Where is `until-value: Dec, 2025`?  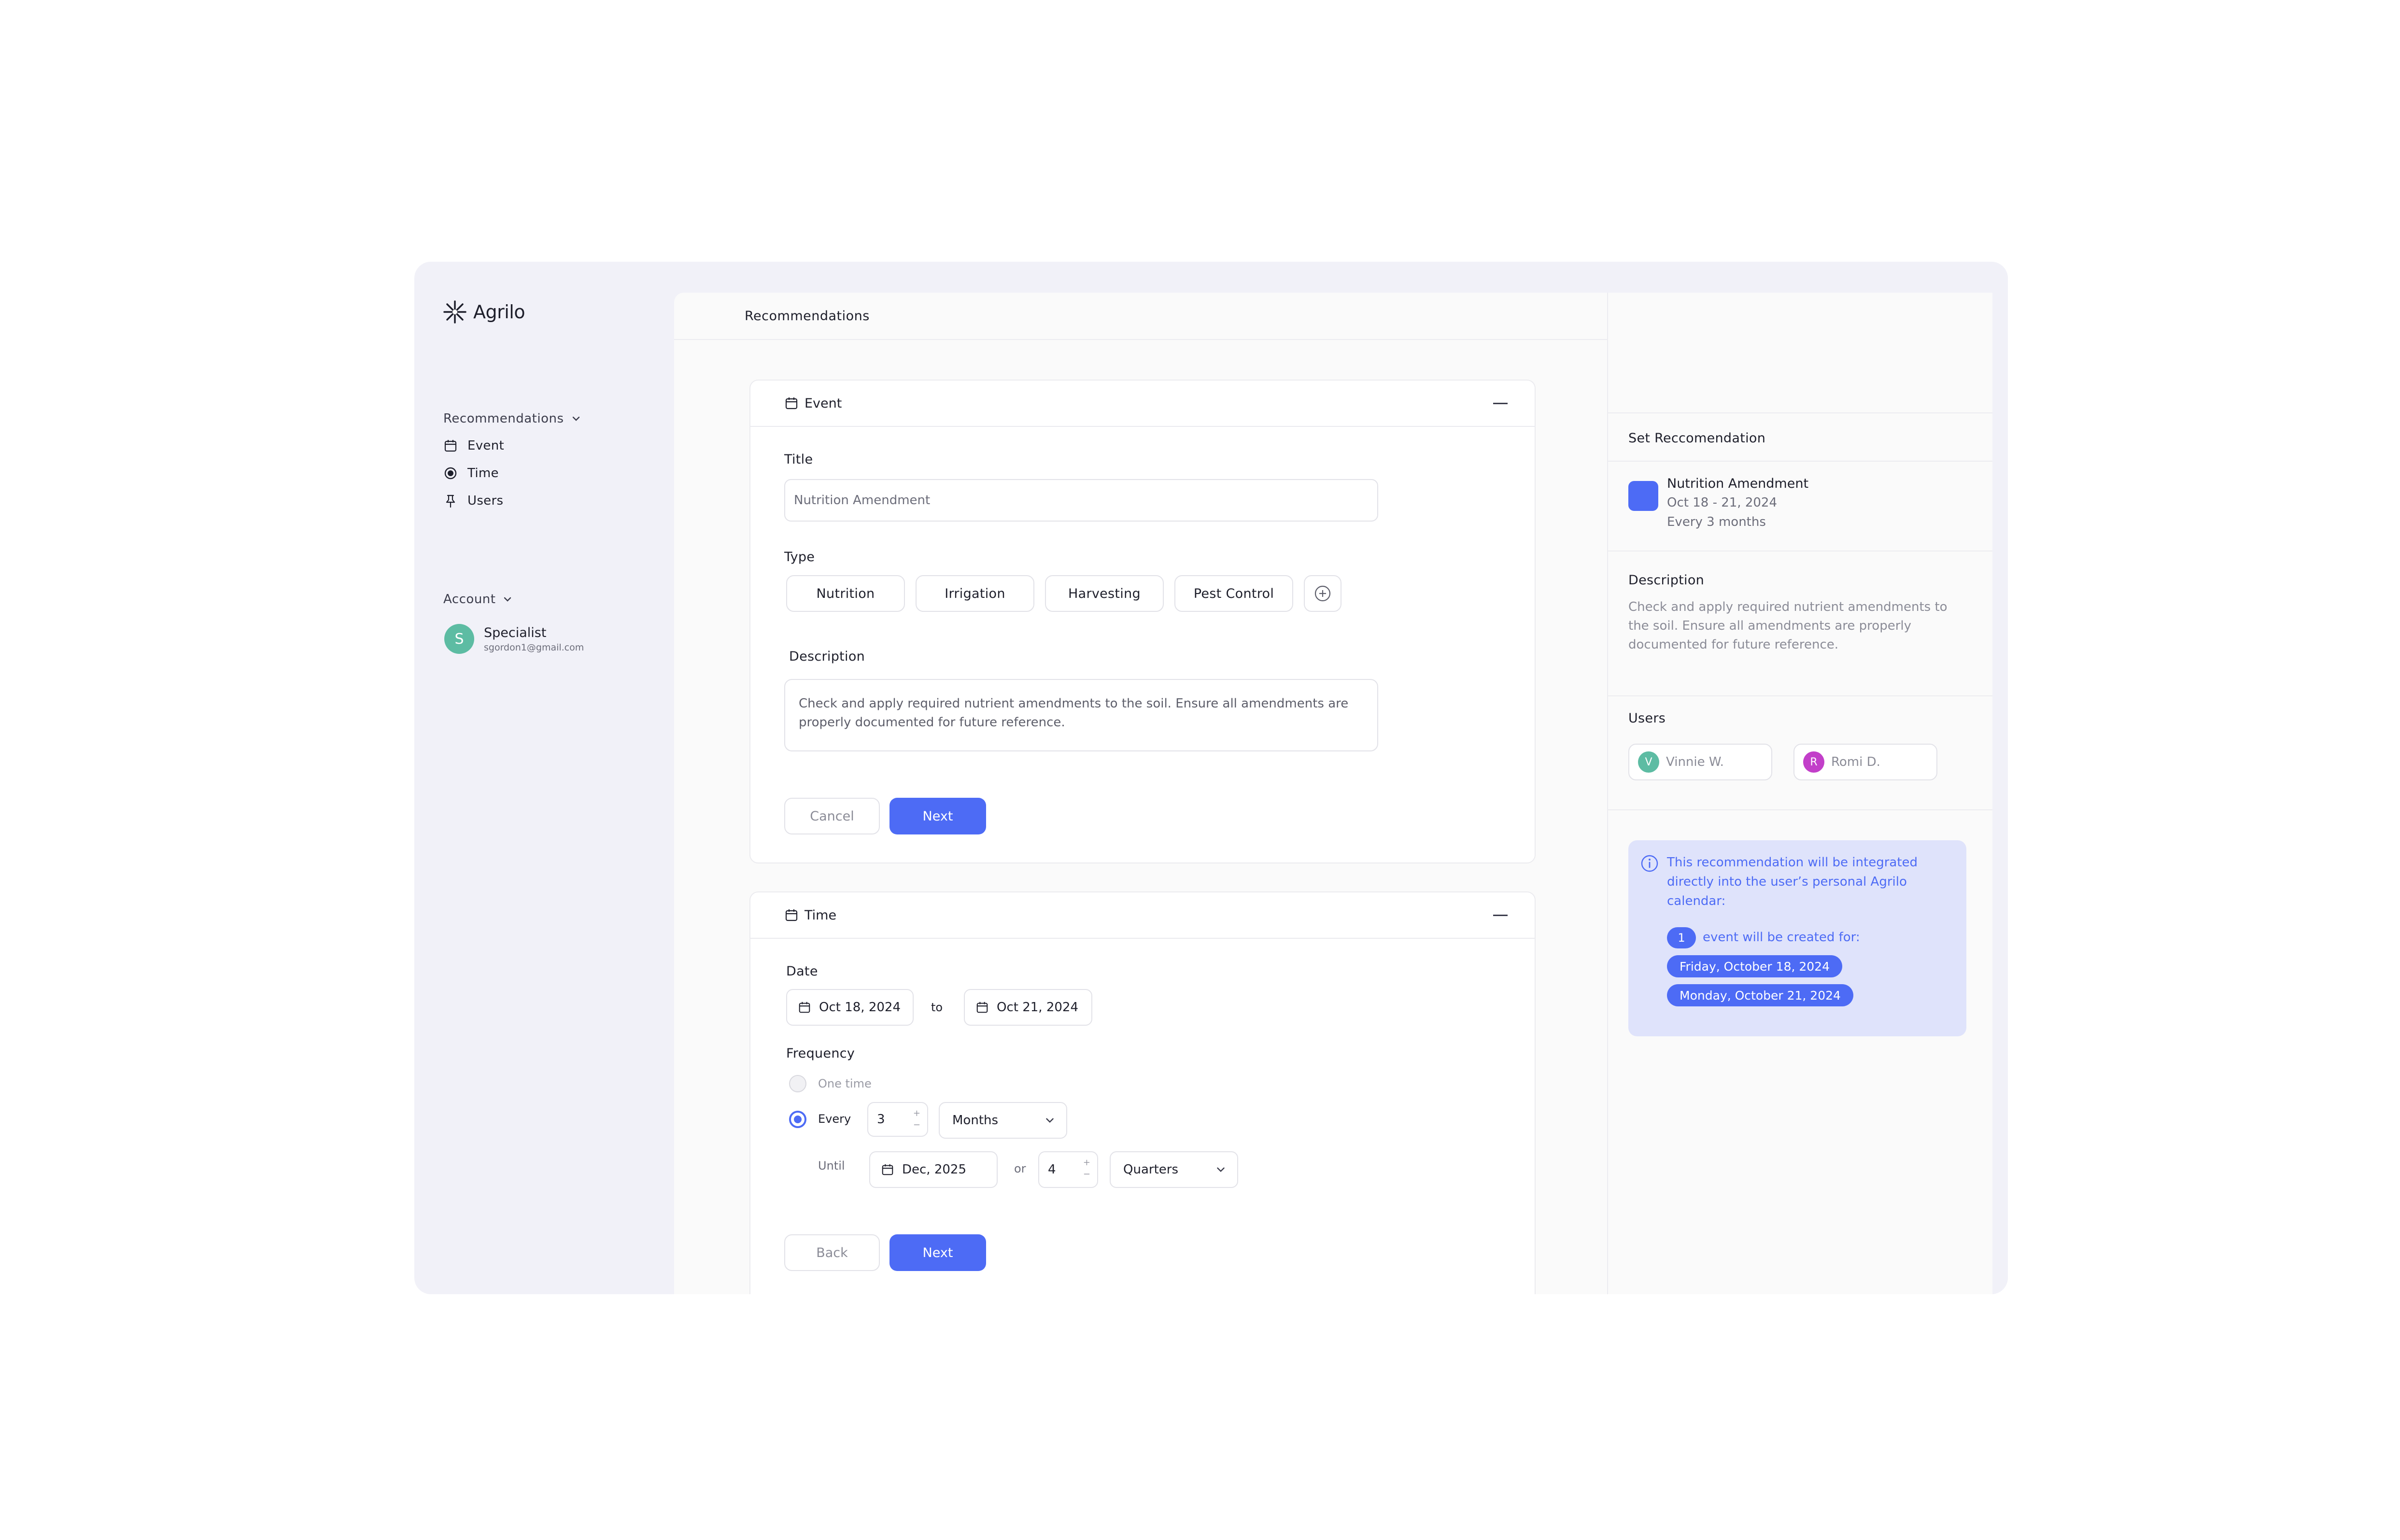 until-value: Dec, 2025 is located at coordinates (934, 1169).